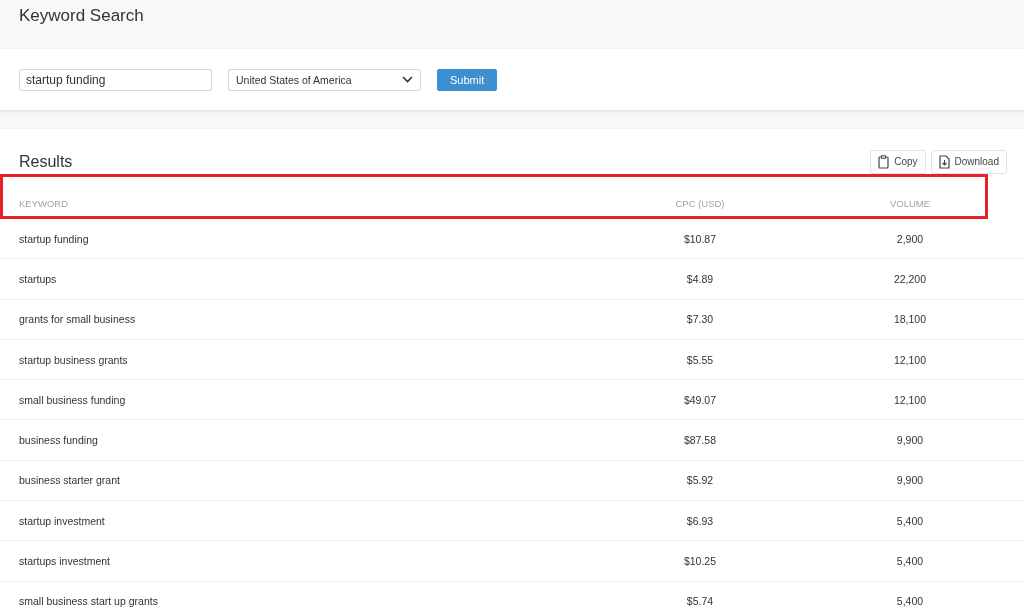  What do you see at coordinates (58, 440) in the screenshot?
I see `table-cell-text: business funding` at bounding box center [58, 440].